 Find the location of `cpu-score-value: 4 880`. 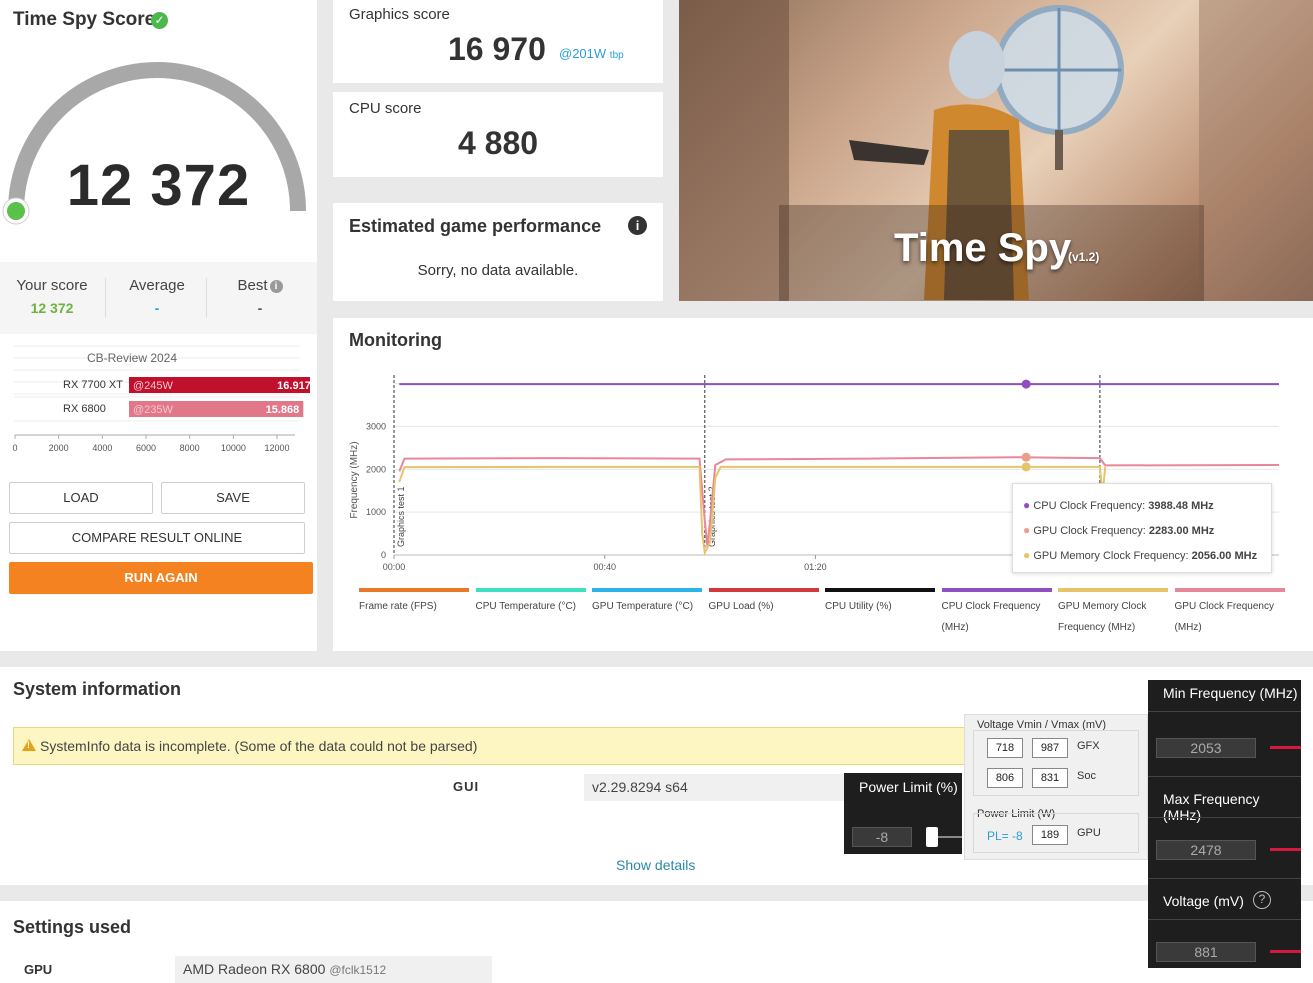

cpu-score-value: 4 880 is located at coordinates (498, 143).